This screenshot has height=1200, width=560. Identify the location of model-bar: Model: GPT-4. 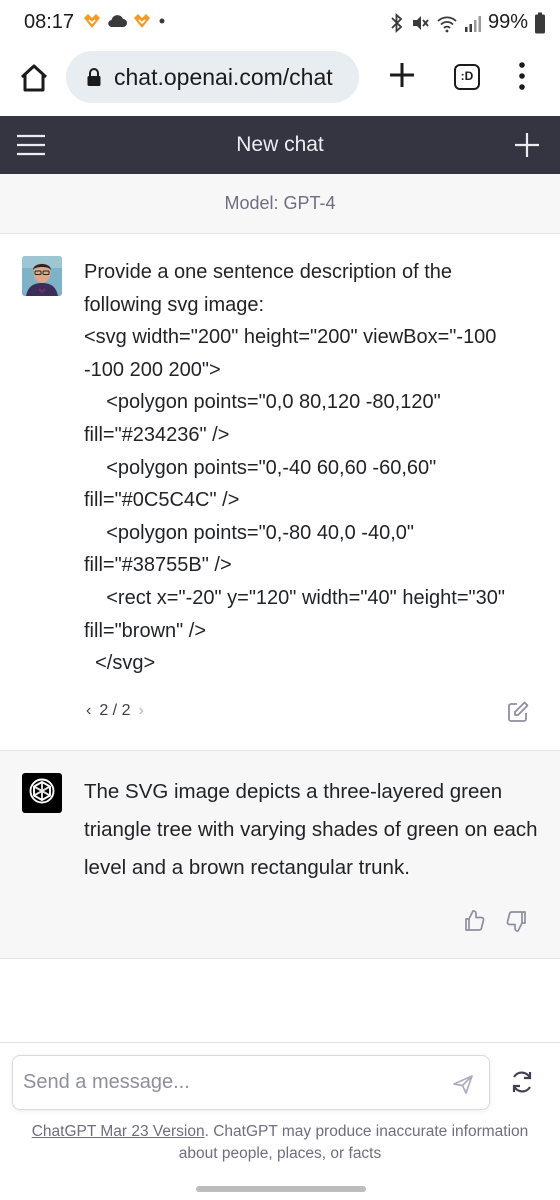
(280, 204).